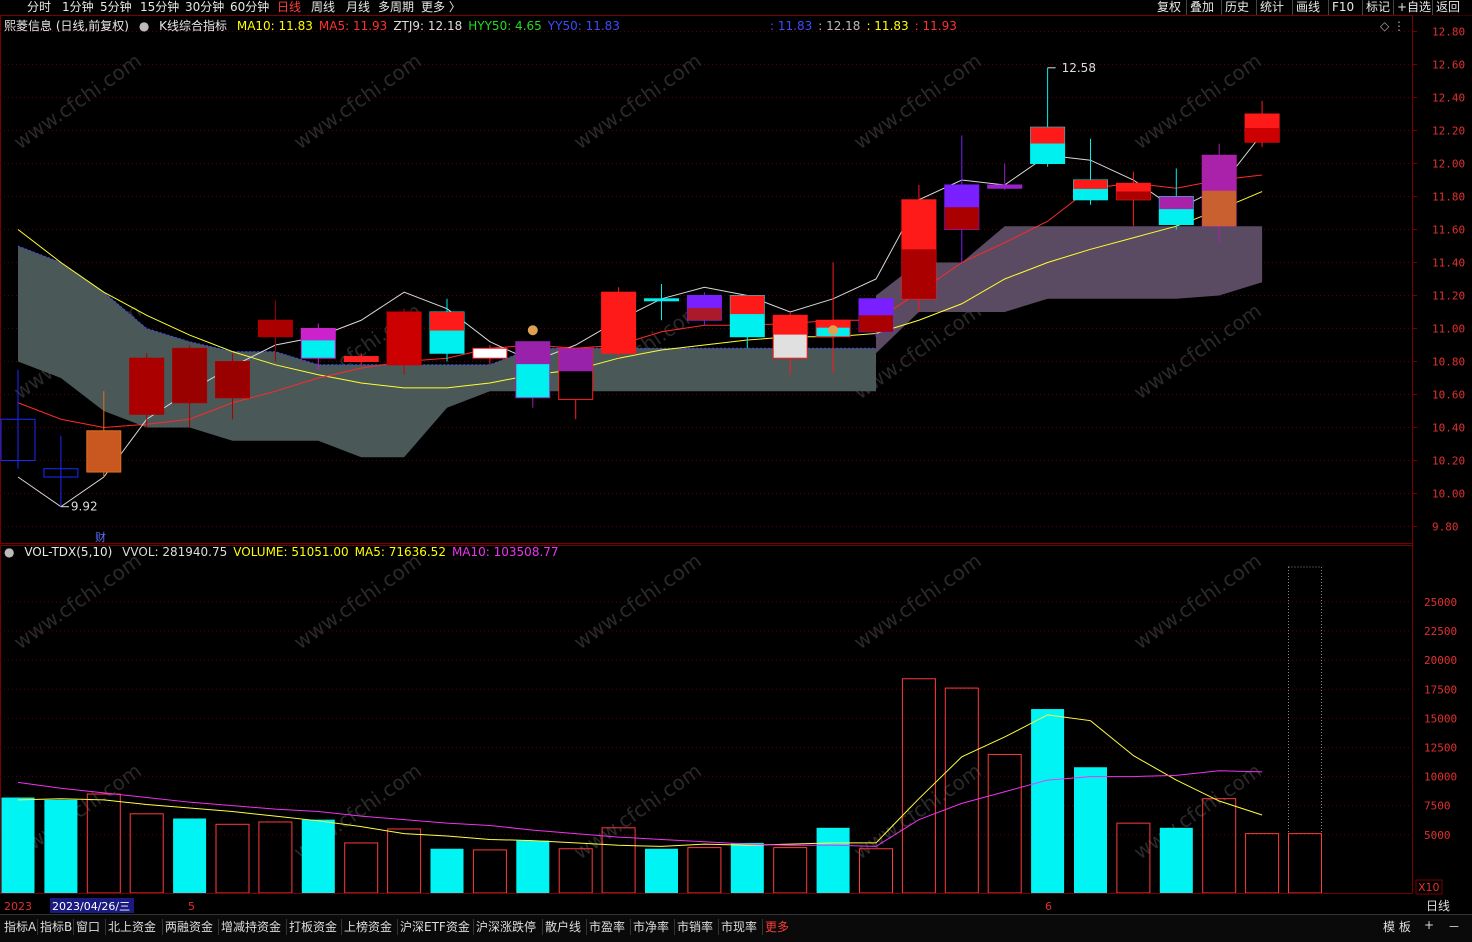 Image resolution: width=1472 pixels, height=942 pixels. What do you see at coordinates (68, 552) in the screenshot?
I see `volume-indicator-name: VOL-TDX(5,10)` at bounding box center [68, 552].